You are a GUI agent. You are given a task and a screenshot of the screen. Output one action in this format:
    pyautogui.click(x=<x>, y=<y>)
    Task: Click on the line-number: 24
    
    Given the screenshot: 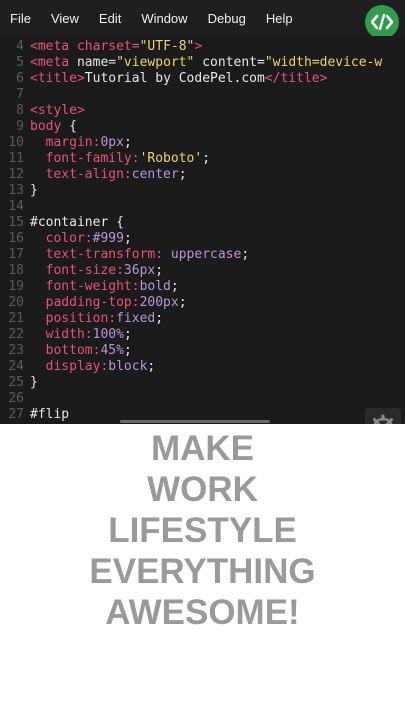 What is the action you would take?
    pyautogui.click(x=16, y=366)
    